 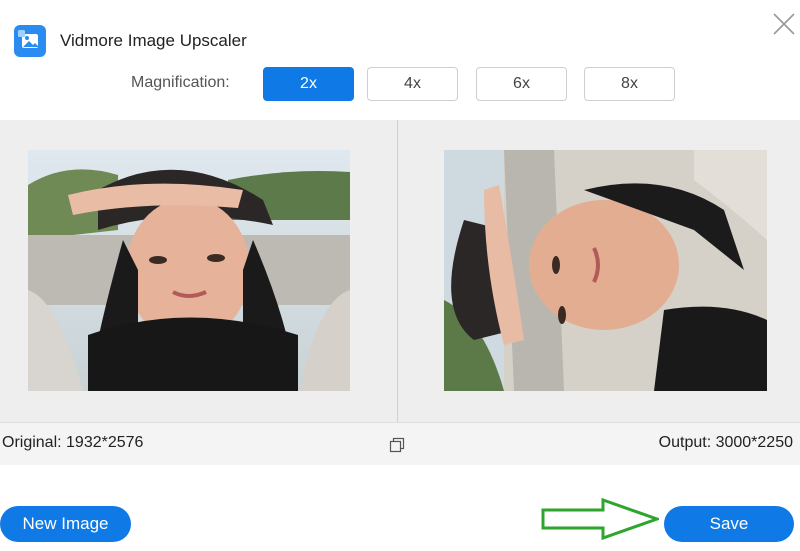 I want to click on app-title: Vidmore Image Upscaler, so click(x=153, y=40).